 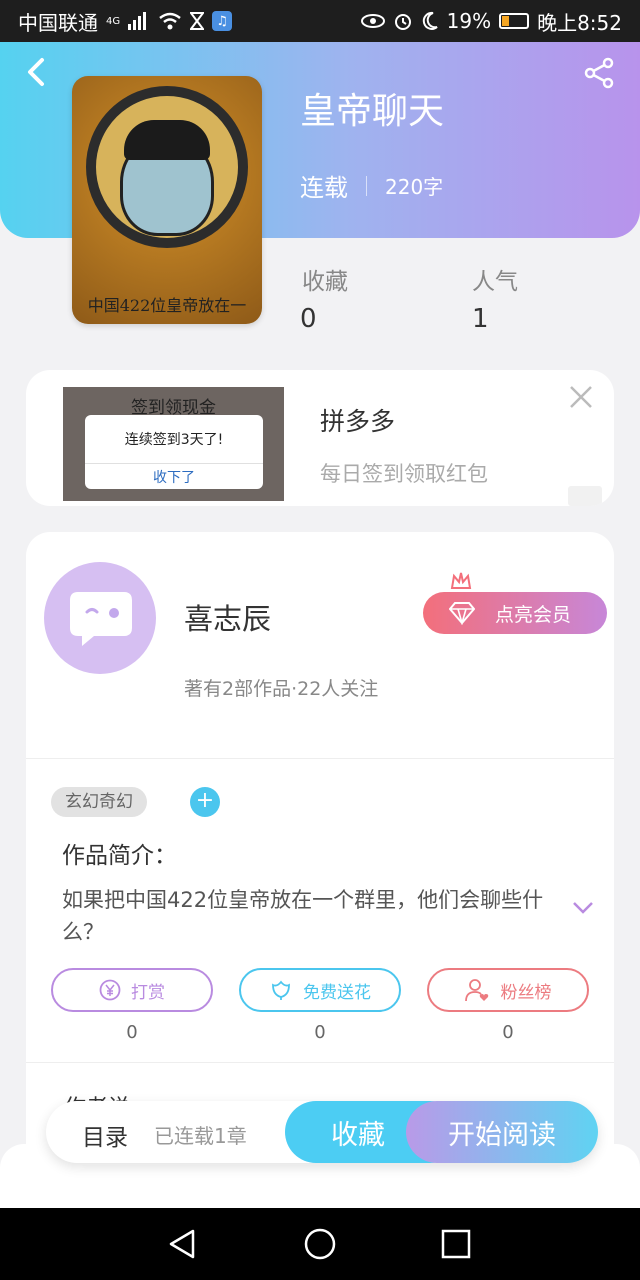 I want to click on yen-coin-icon, so click(x=110, y=990).